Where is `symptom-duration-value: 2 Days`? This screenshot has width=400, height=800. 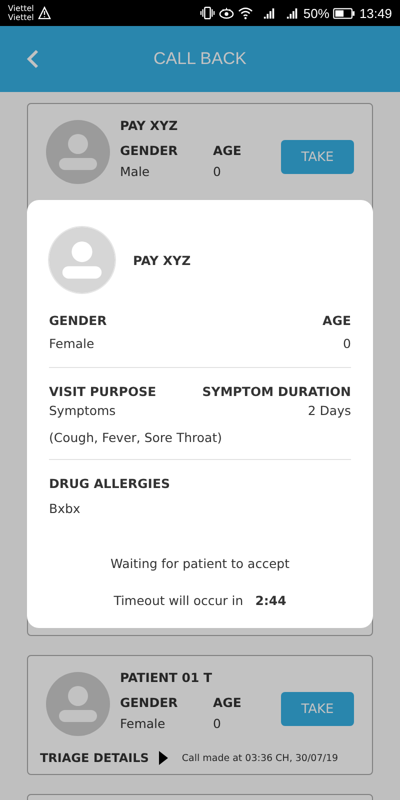
symptom-duration-value: 2 Days is located at coordinates (329, 410).